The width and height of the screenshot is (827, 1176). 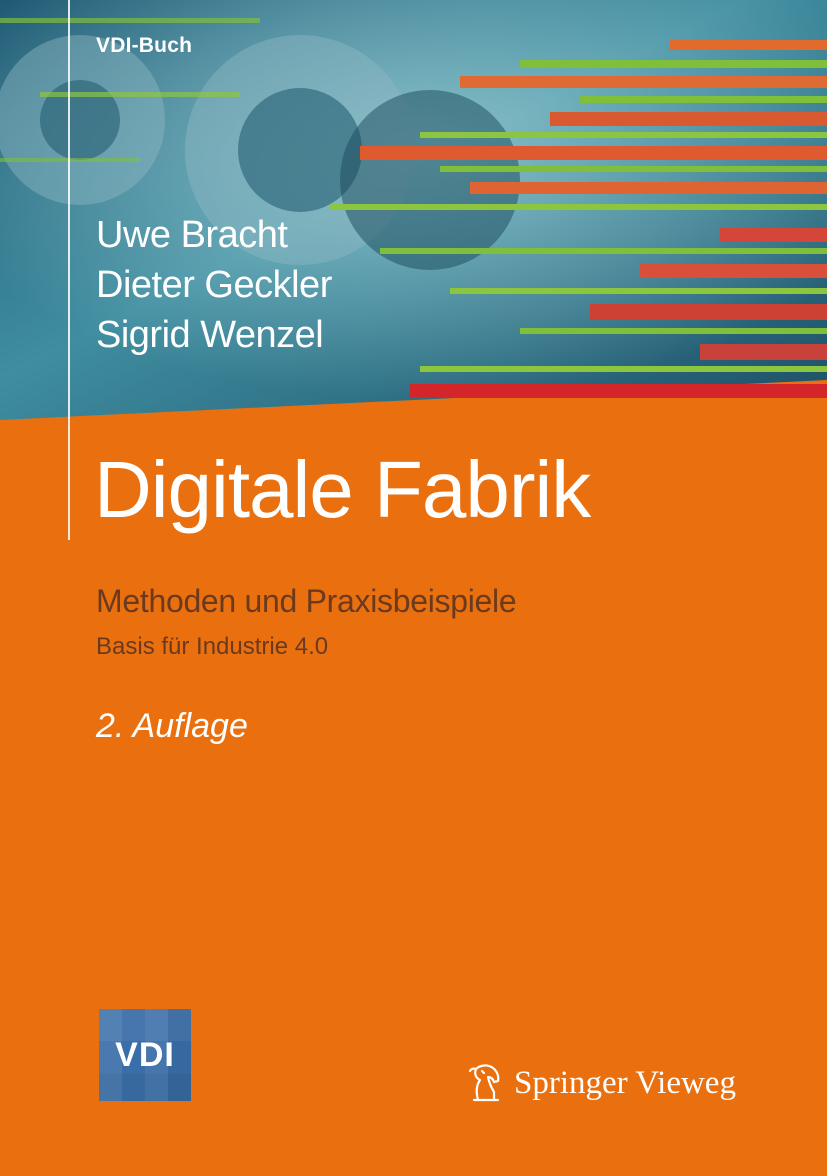 I want to click on edition-label: 2. Auflage, so click(x=172, y=726).